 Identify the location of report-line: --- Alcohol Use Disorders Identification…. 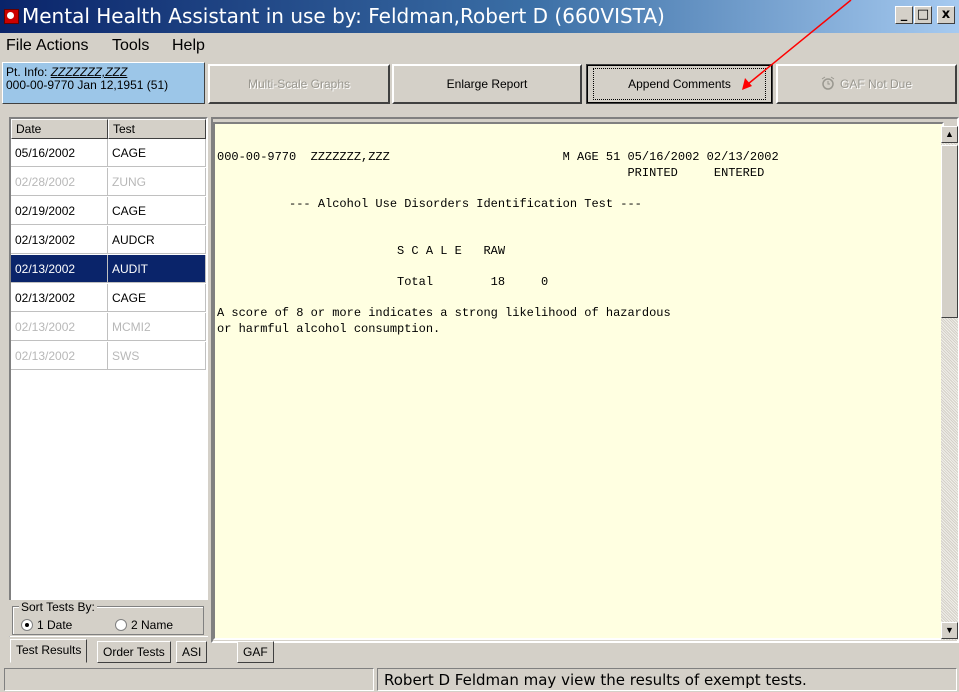
(429, 203).